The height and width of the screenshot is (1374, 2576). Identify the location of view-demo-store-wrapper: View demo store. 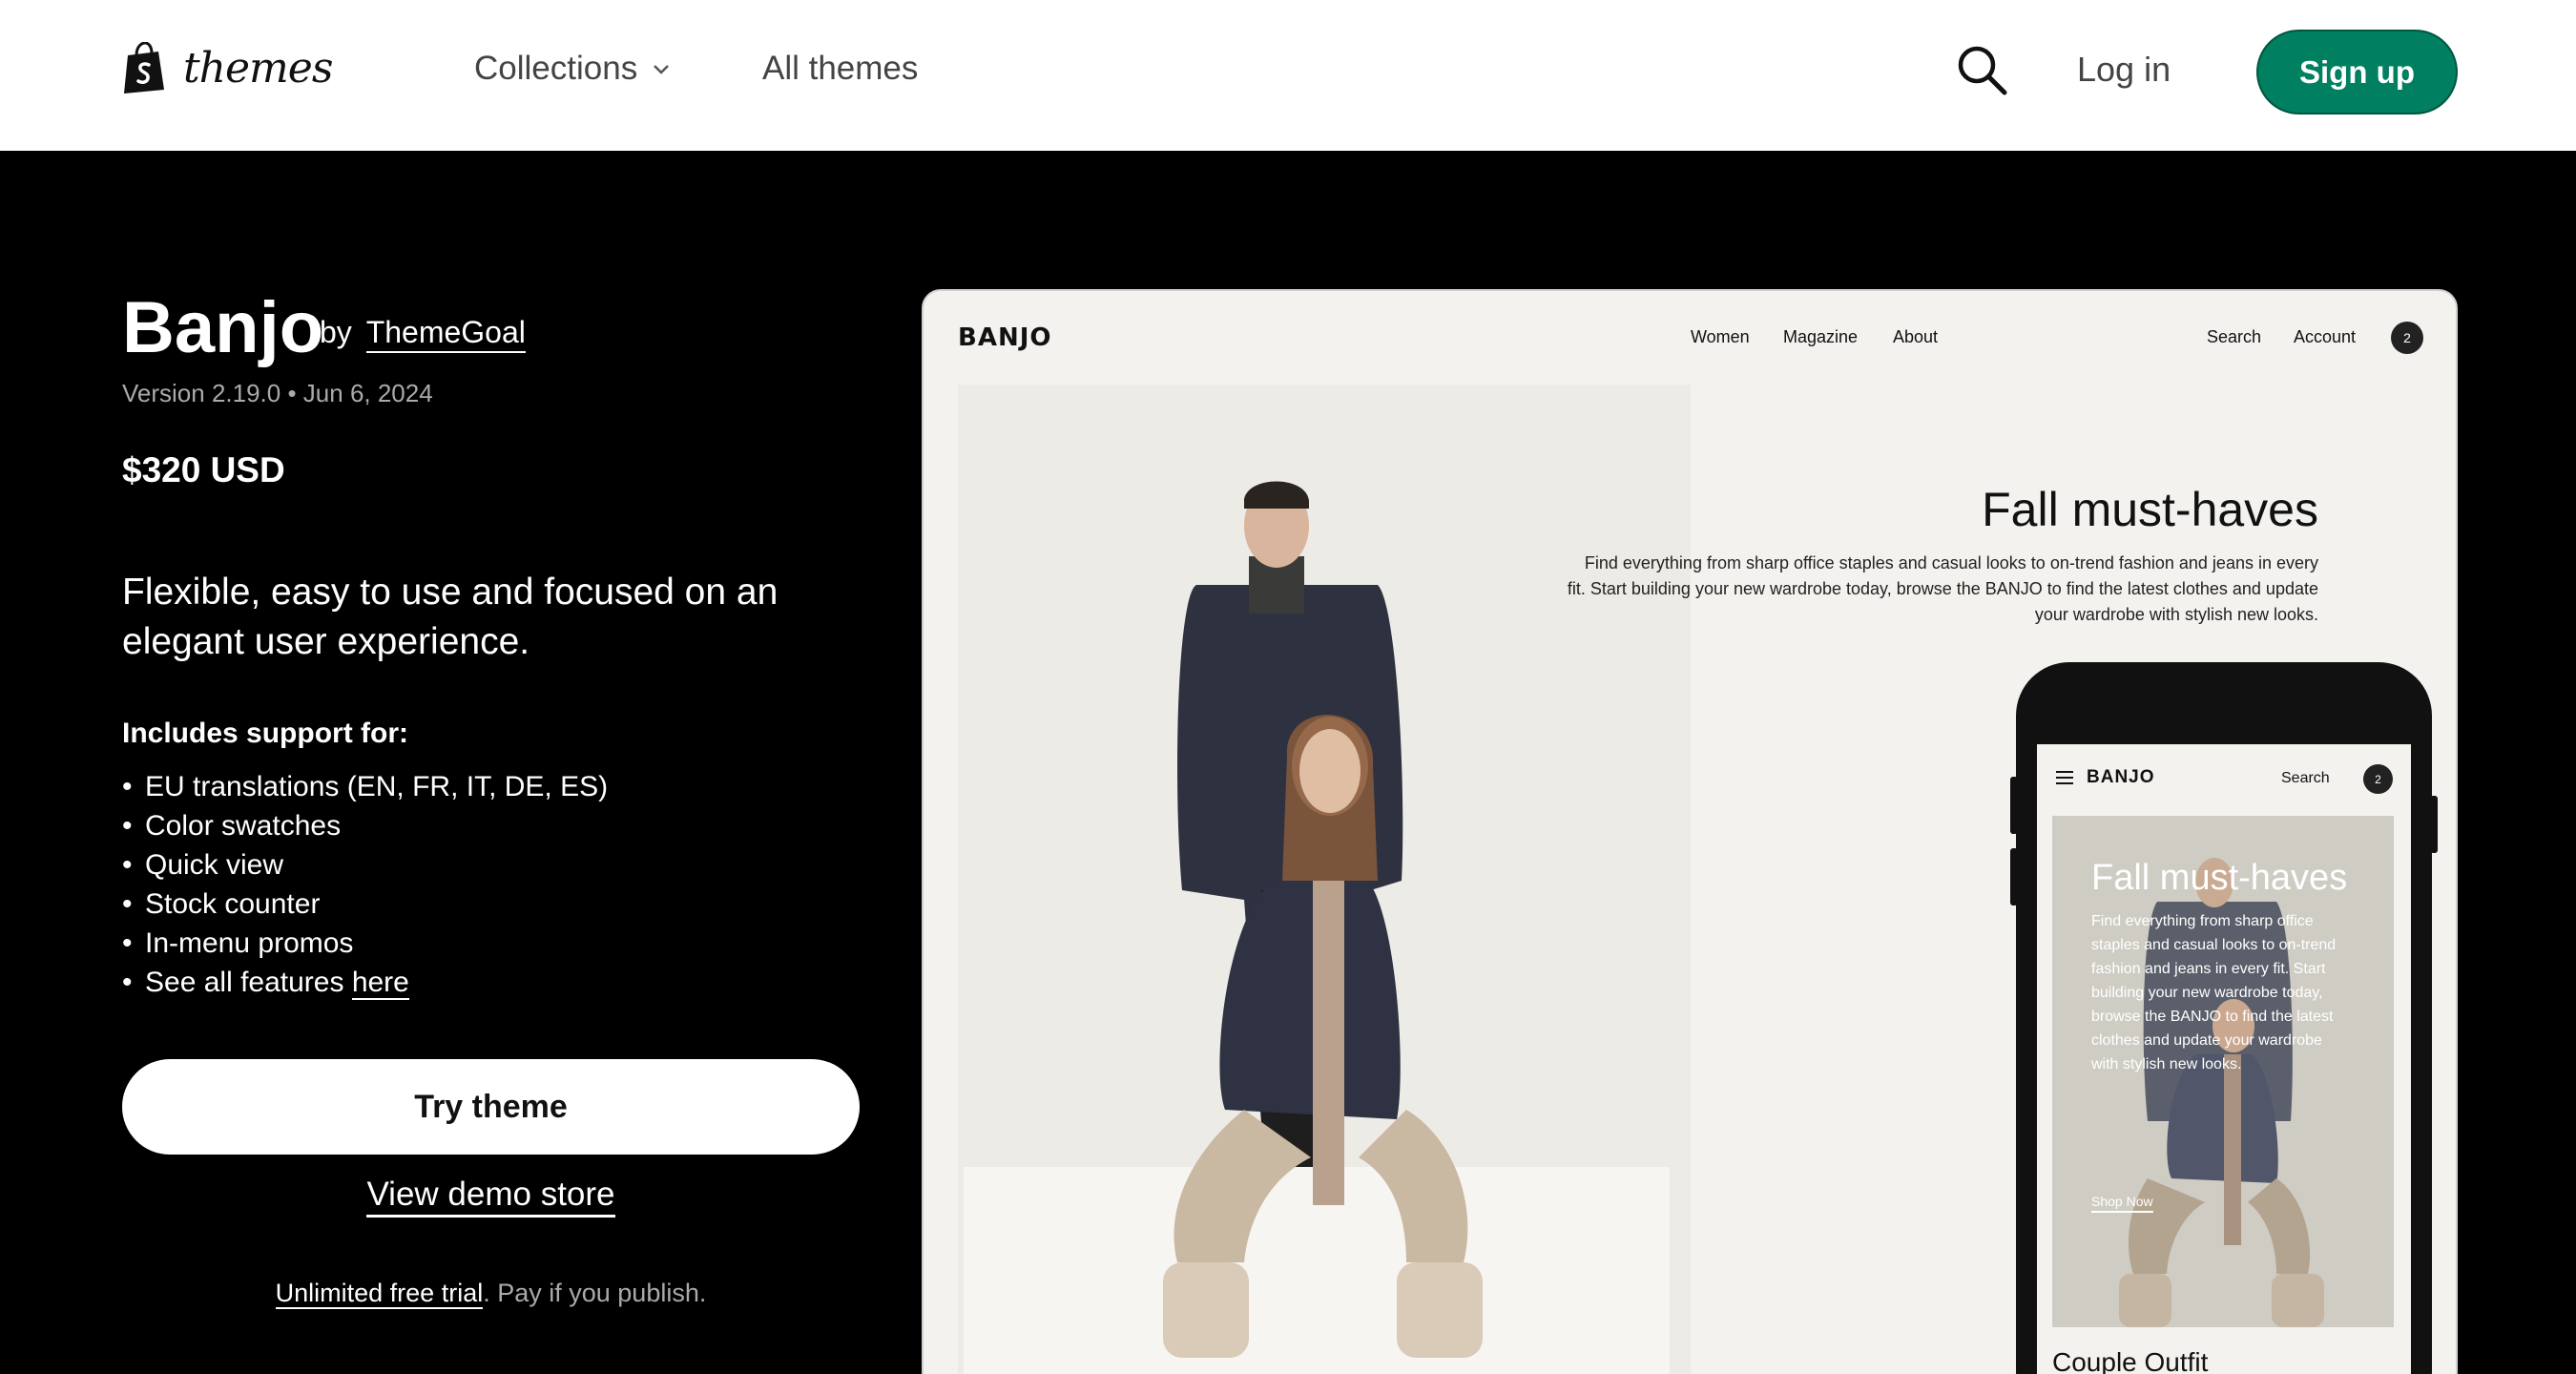
(491, 1197).